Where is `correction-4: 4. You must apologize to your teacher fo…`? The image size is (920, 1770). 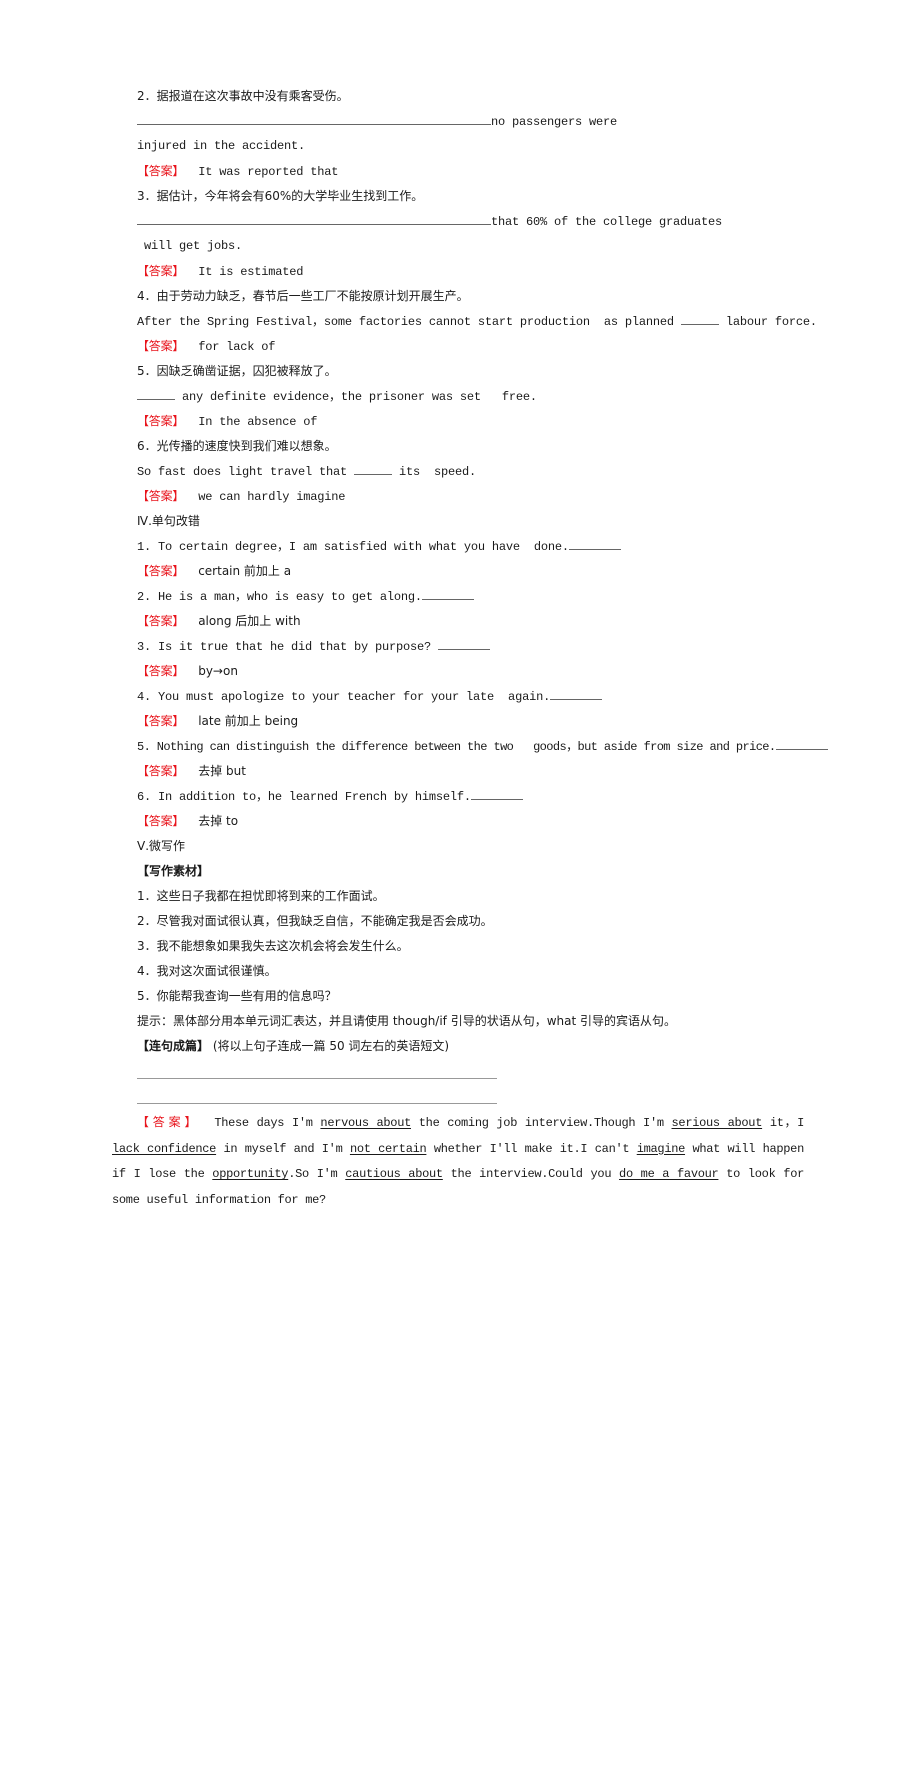
correction-4: 4. You must apologize to your teacher fo… is located at coordinates (370, 696).